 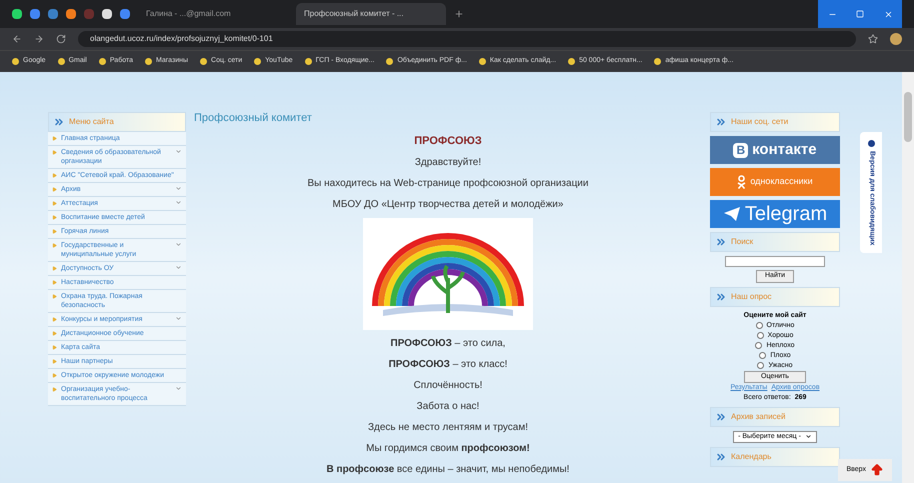 What do you see at coordinates (873, 39) in the screenshot?
I see `star-icon` at bounding box center [873, 39].